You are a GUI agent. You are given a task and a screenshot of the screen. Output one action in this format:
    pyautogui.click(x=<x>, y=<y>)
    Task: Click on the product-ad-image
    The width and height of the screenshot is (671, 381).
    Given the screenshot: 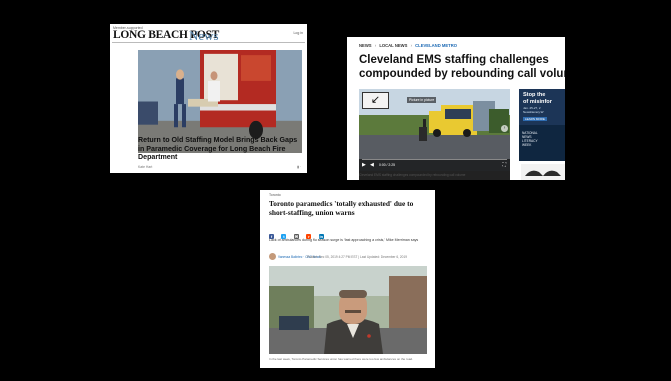 What is the action you would take?
    pyautogui.click(x=543, y=172)
    